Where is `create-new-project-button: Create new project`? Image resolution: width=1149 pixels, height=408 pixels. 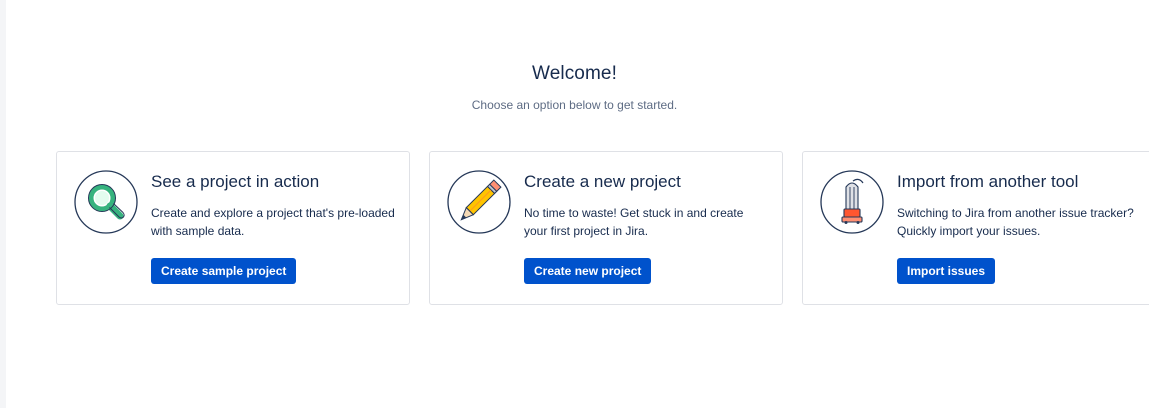
create-new-project-button: Create new project is located at coordinates (588, 271).